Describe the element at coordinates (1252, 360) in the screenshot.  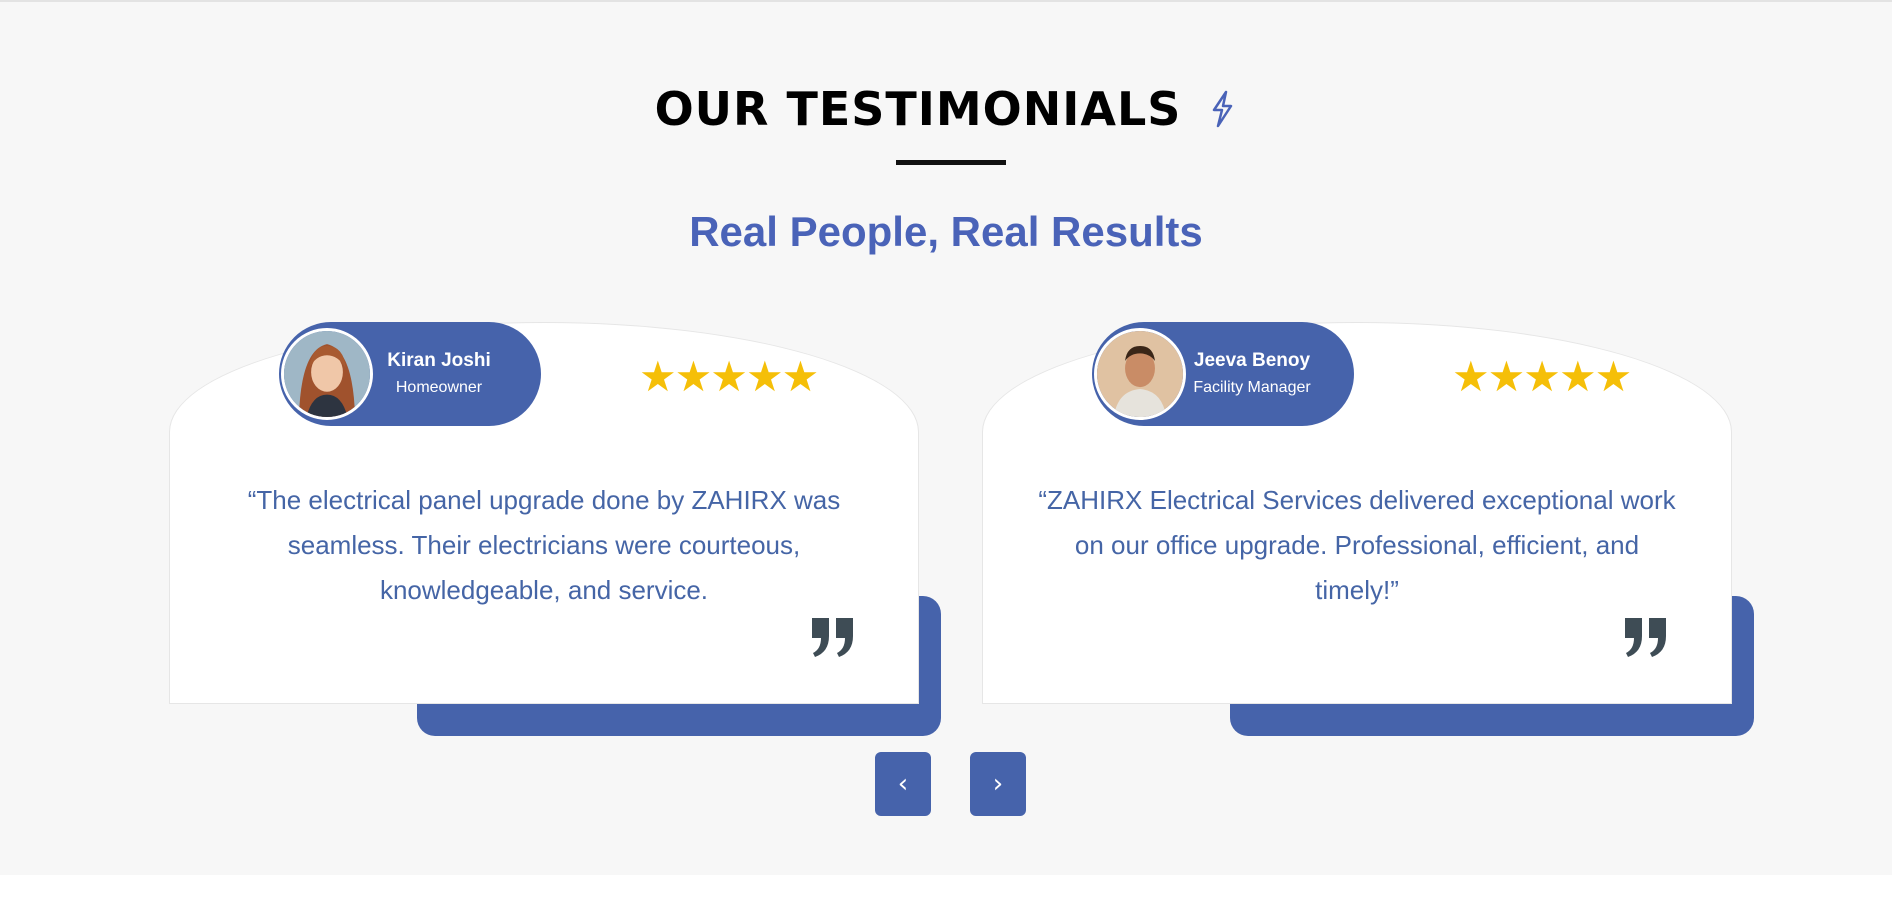
I see `author-name: Jeeva Benoy` at that location.